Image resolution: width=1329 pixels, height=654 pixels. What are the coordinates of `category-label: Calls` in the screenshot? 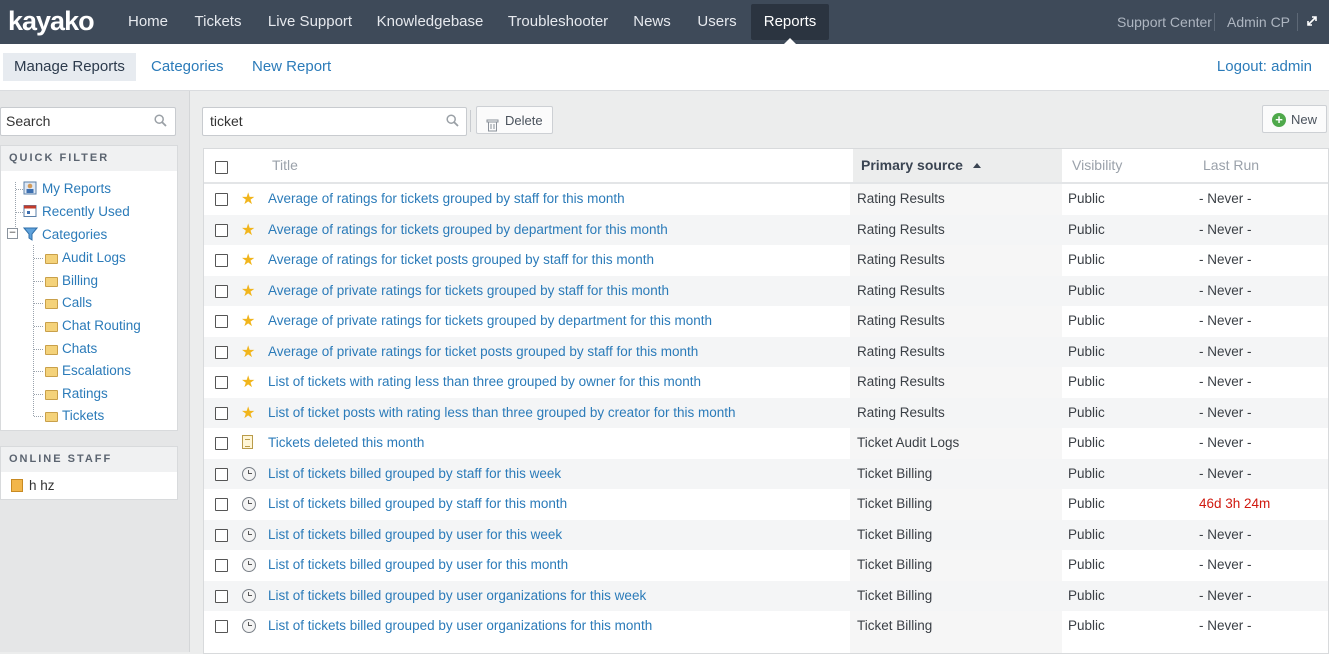 It's located at (77, 302).